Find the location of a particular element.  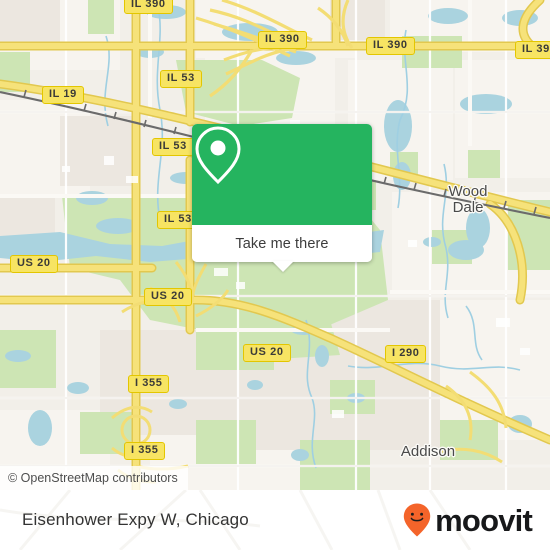

road-shield-i-355-2: I 355 is located at coordinates (145, 451).